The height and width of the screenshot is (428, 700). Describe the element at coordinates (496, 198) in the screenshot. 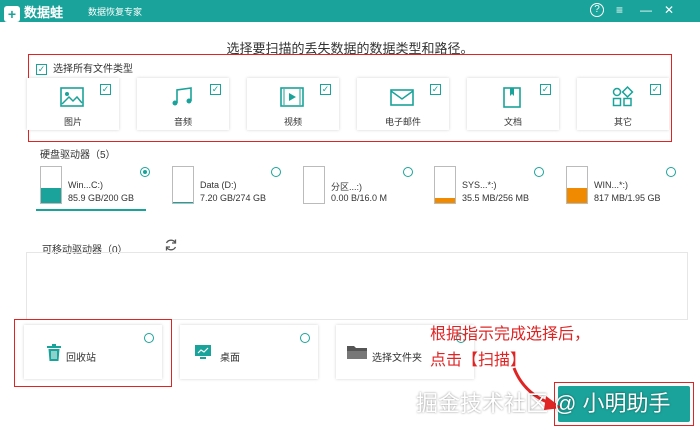

I see `drive-size: 35.5 MB/256 MB` at that location.